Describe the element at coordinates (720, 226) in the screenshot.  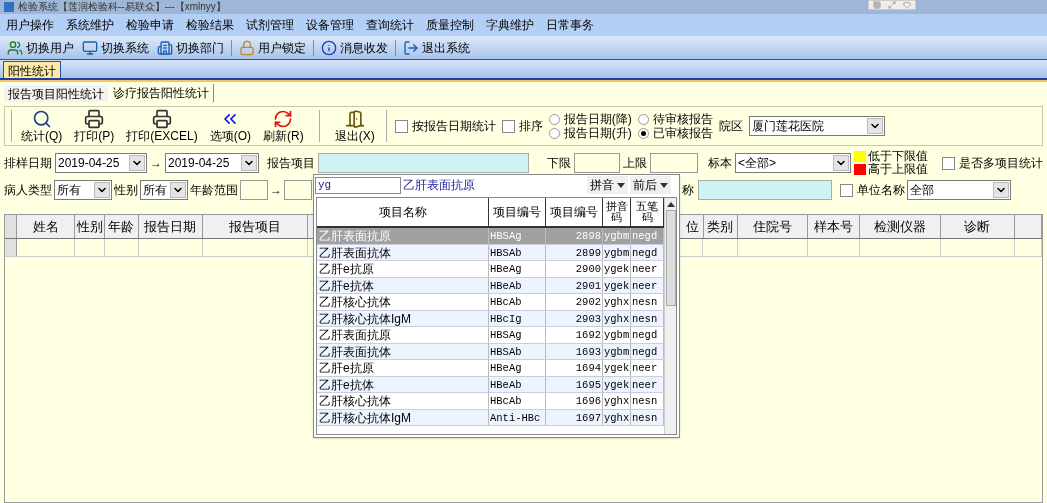
I see `column-header: 类别` at that location.